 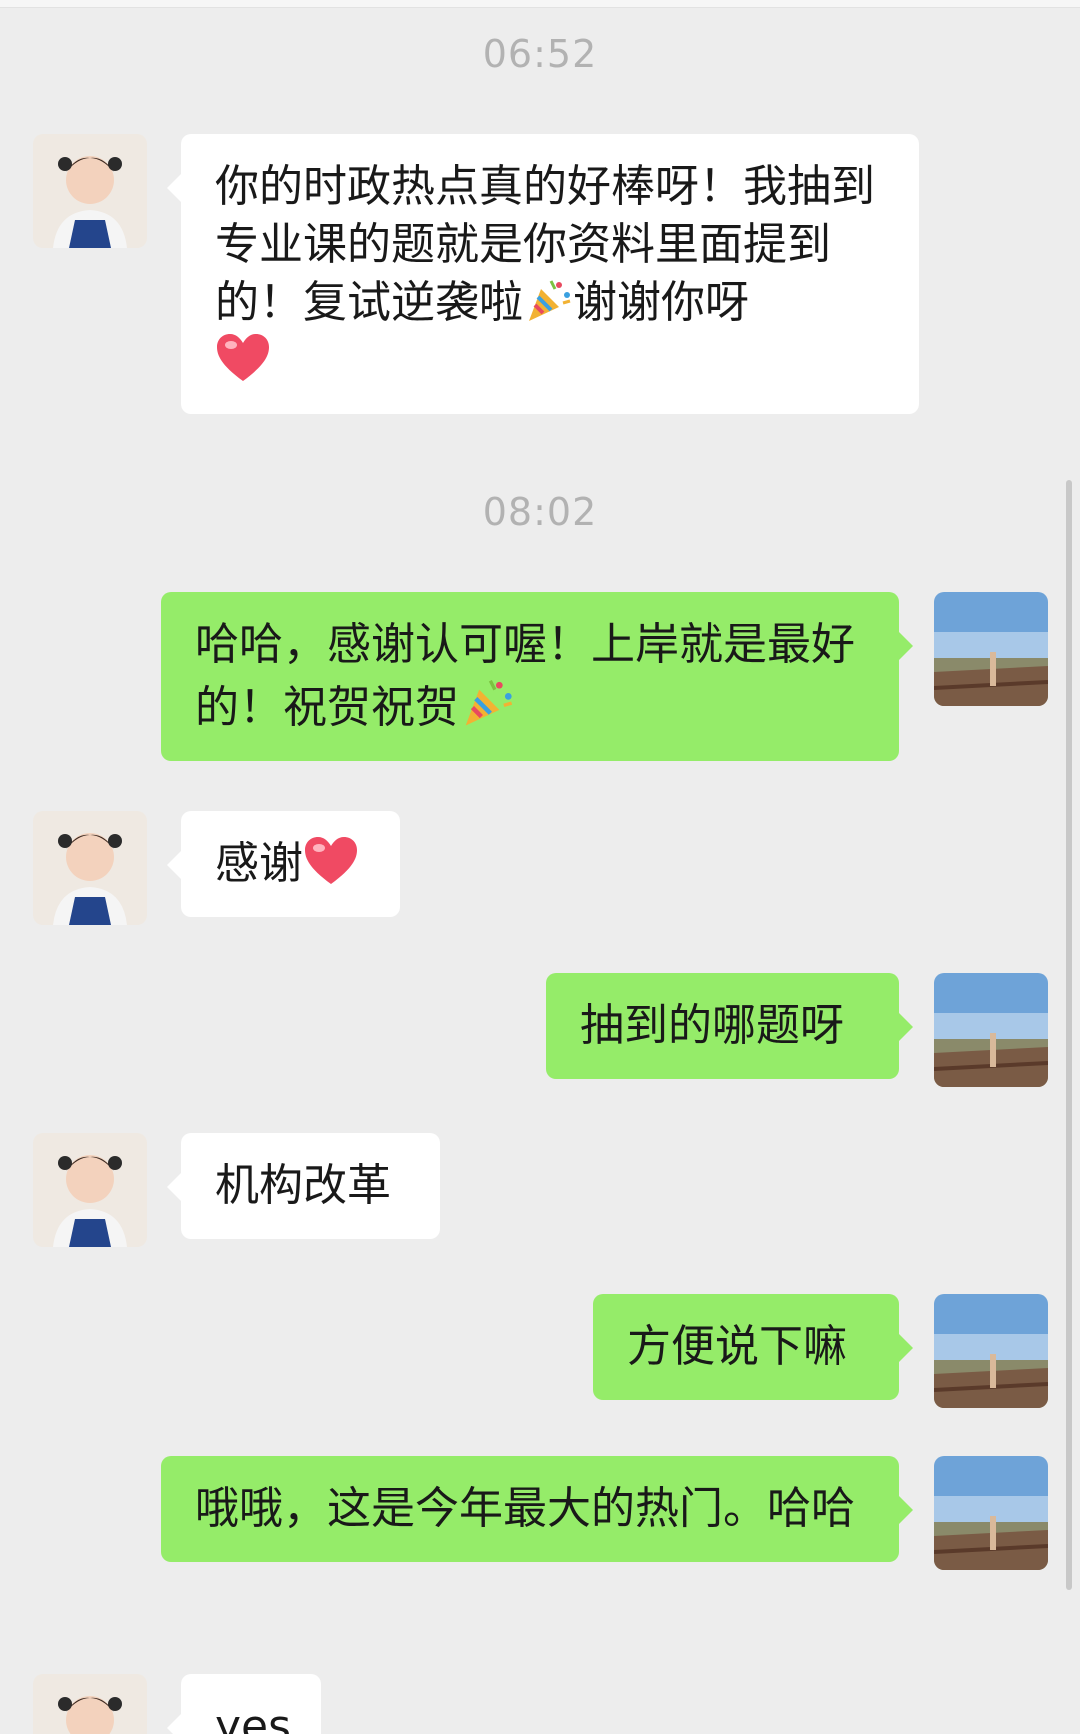 I want to click on message-bubble-outgoing: 哈哈，感谢认可喔！上岸就是最好的！祝贺祝贺, so click(x=537, y=676).